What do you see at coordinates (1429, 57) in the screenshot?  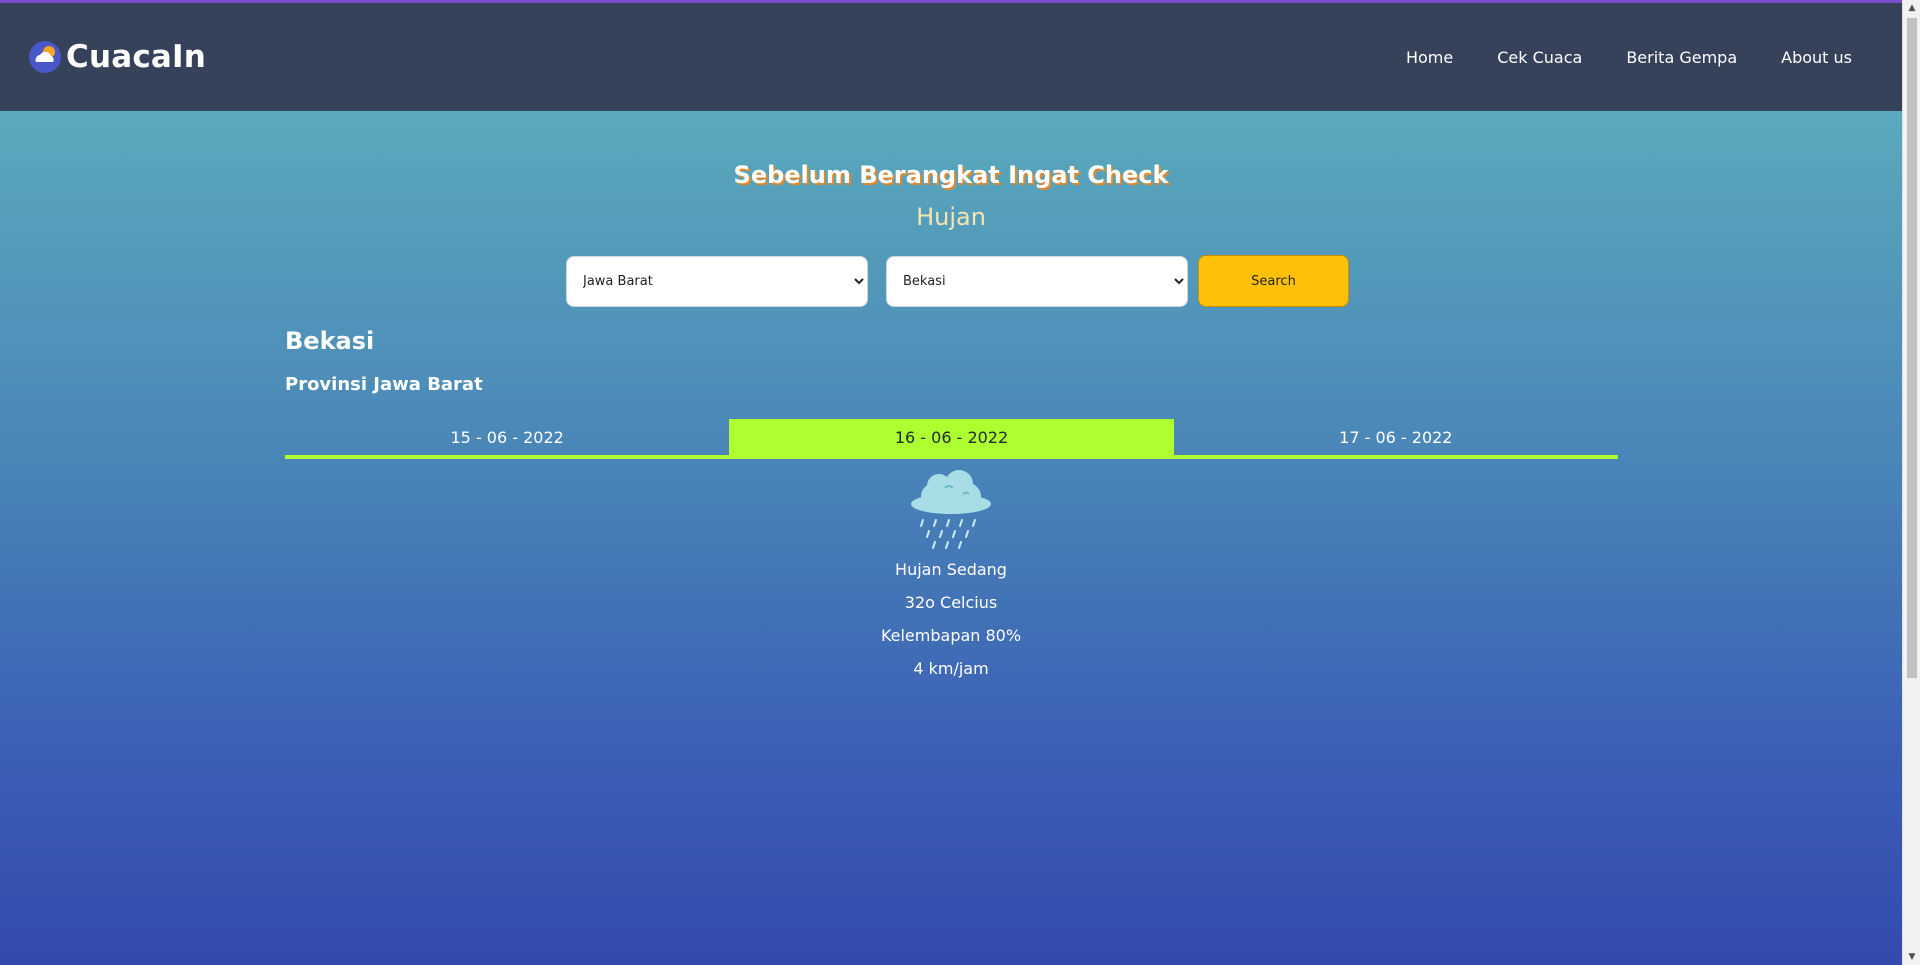 I see `nav-home: Home` at bounding box center [1429, 57].